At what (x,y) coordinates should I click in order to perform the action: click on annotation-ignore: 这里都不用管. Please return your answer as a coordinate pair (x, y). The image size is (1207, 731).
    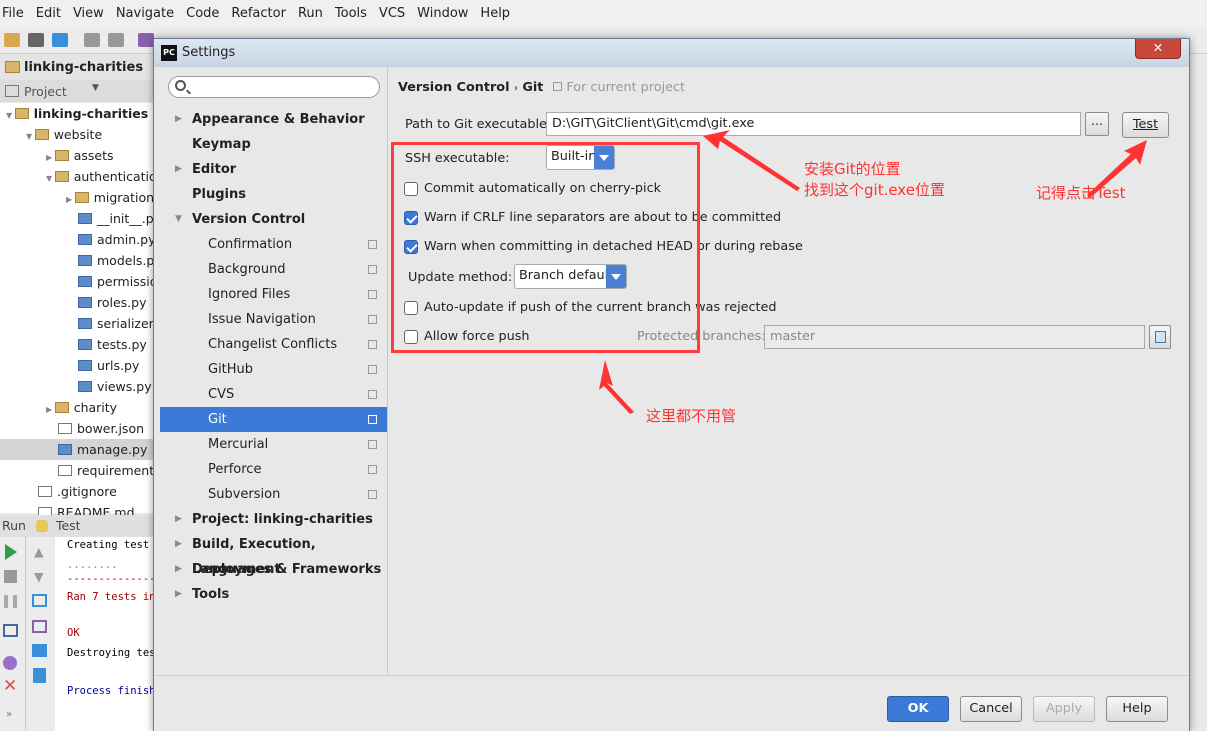
    Looking at the image, I should click on (691, 416).